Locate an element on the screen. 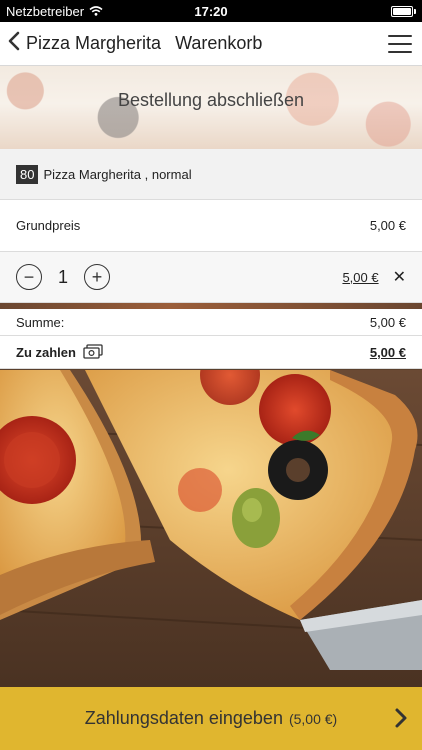 The image size is (422, 750). quantity-row: − 1 + 5,00 € ✕ is located at coordinates (211, 277).